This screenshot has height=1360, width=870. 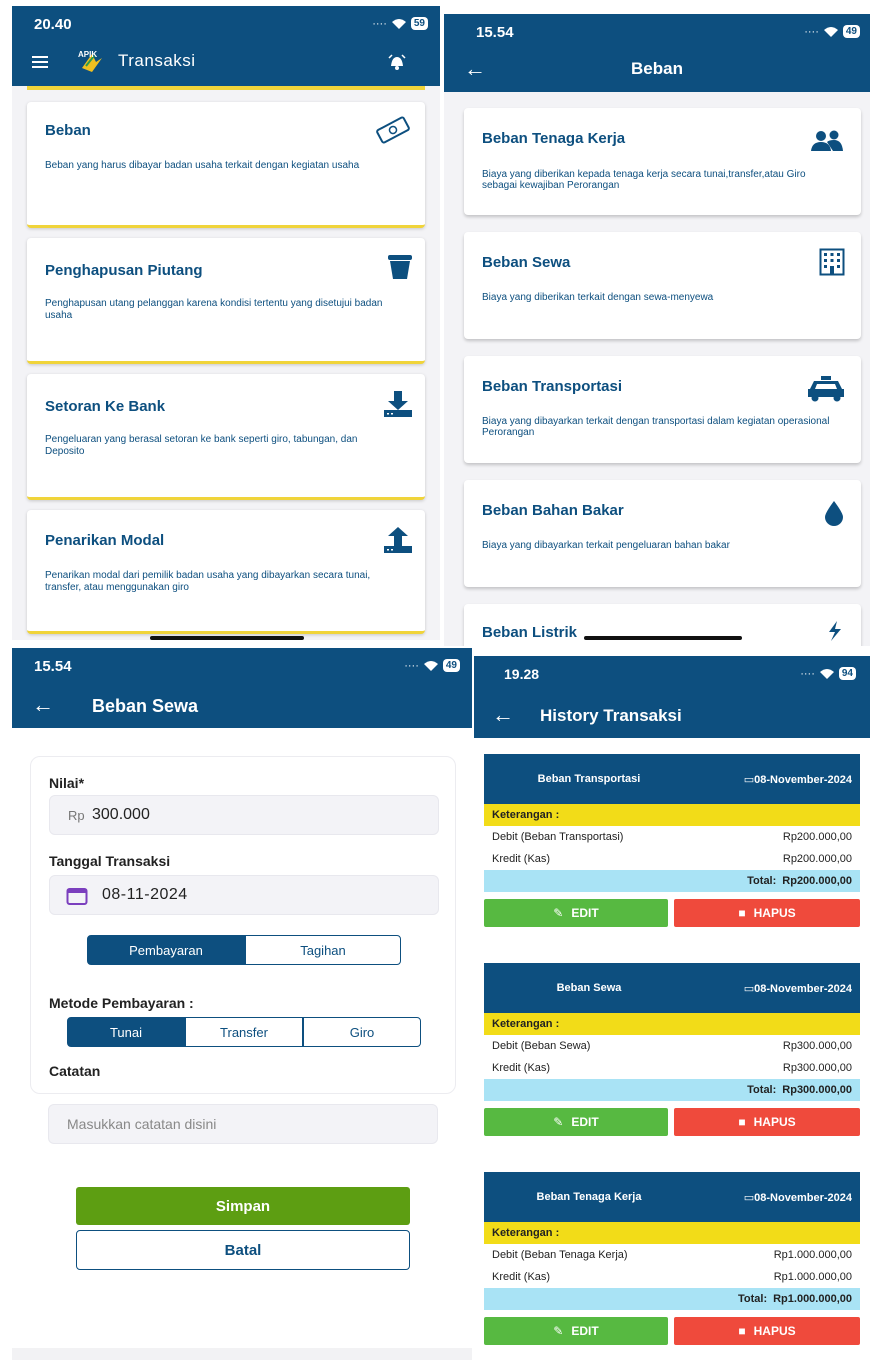 I want to click on metode-label: Metode Pembayaran :, so click(x=121, y=1003).